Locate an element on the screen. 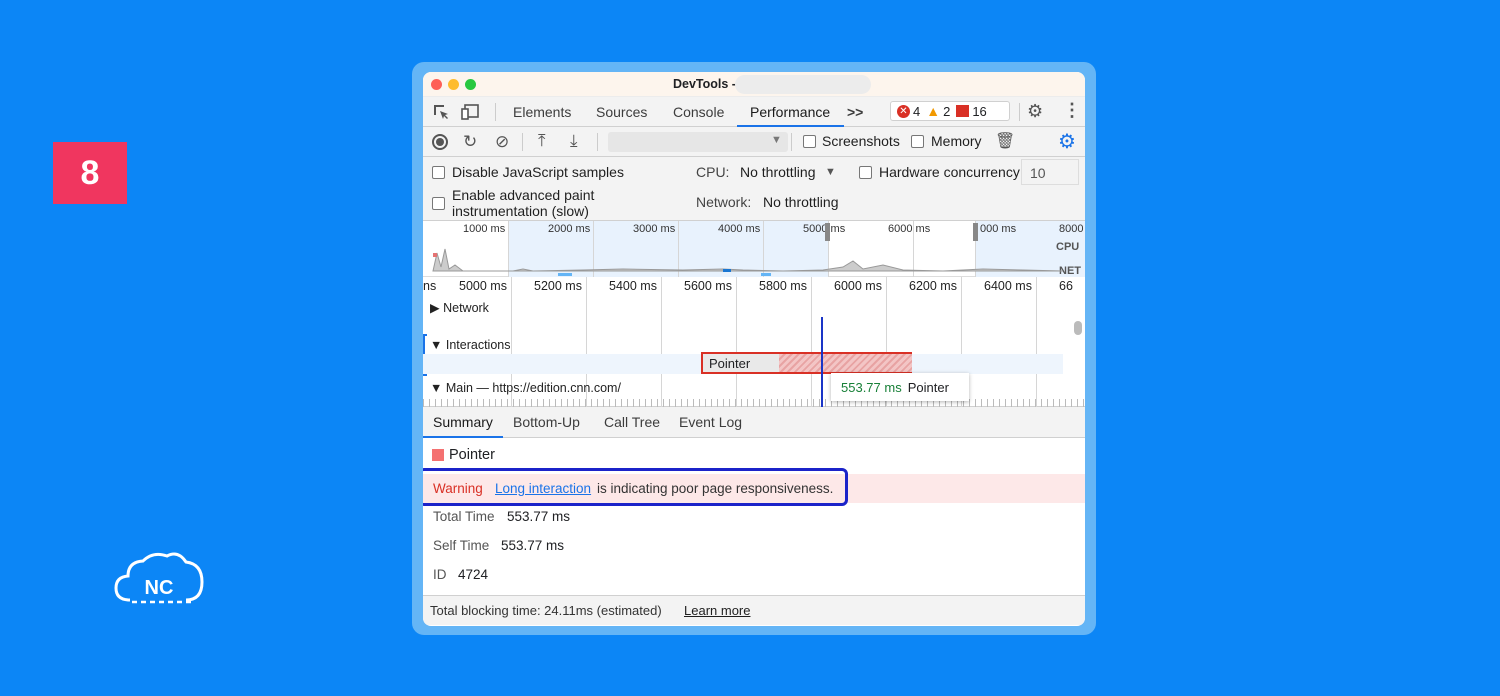  ruler-tick: 66 is located at coordinates (1066, 286).